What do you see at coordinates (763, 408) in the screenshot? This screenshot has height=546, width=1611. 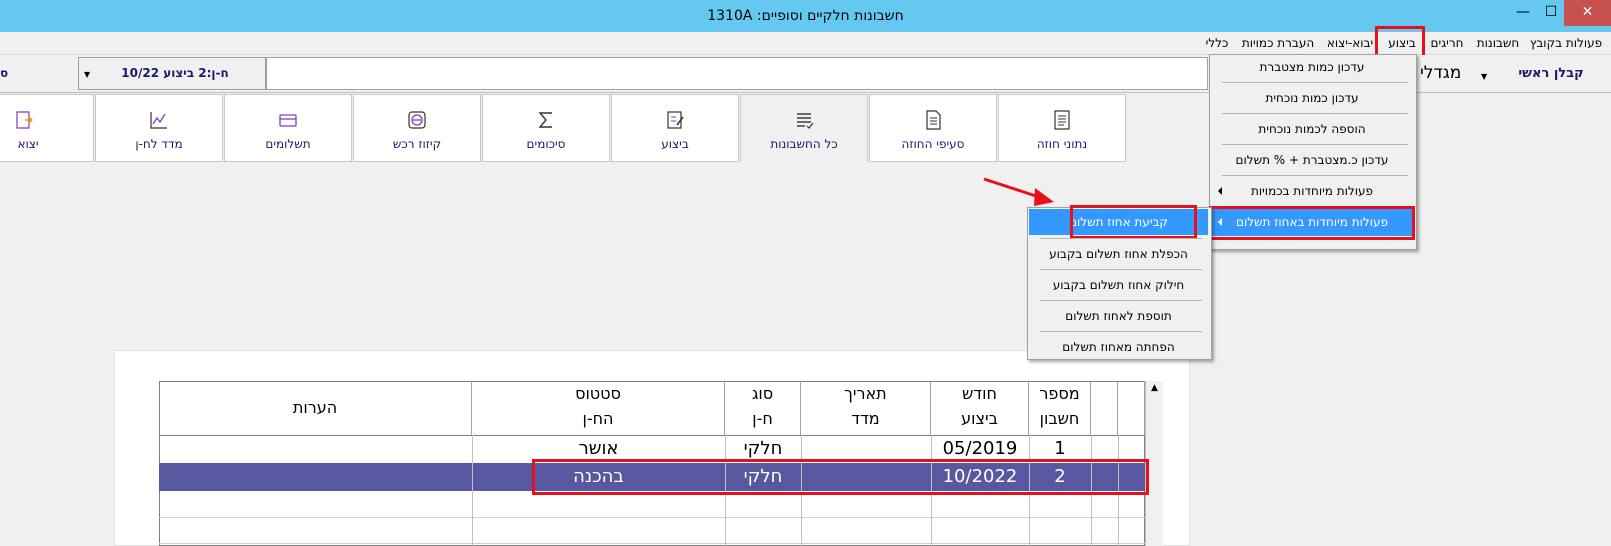 I see `header-account-type: סוג ח-ן` at bounding box center [763, 408].